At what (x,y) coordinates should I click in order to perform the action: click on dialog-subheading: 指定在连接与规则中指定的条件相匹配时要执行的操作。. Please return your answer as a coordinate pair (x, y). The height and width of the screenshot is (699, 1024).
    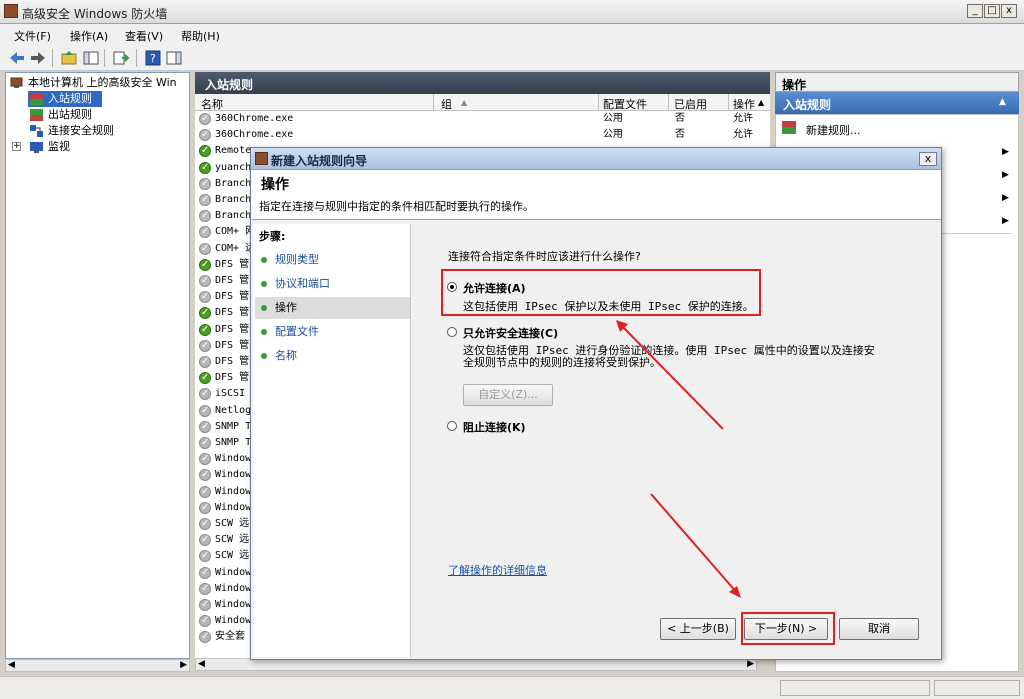
    Looking at the image, I should click on (396, 206).